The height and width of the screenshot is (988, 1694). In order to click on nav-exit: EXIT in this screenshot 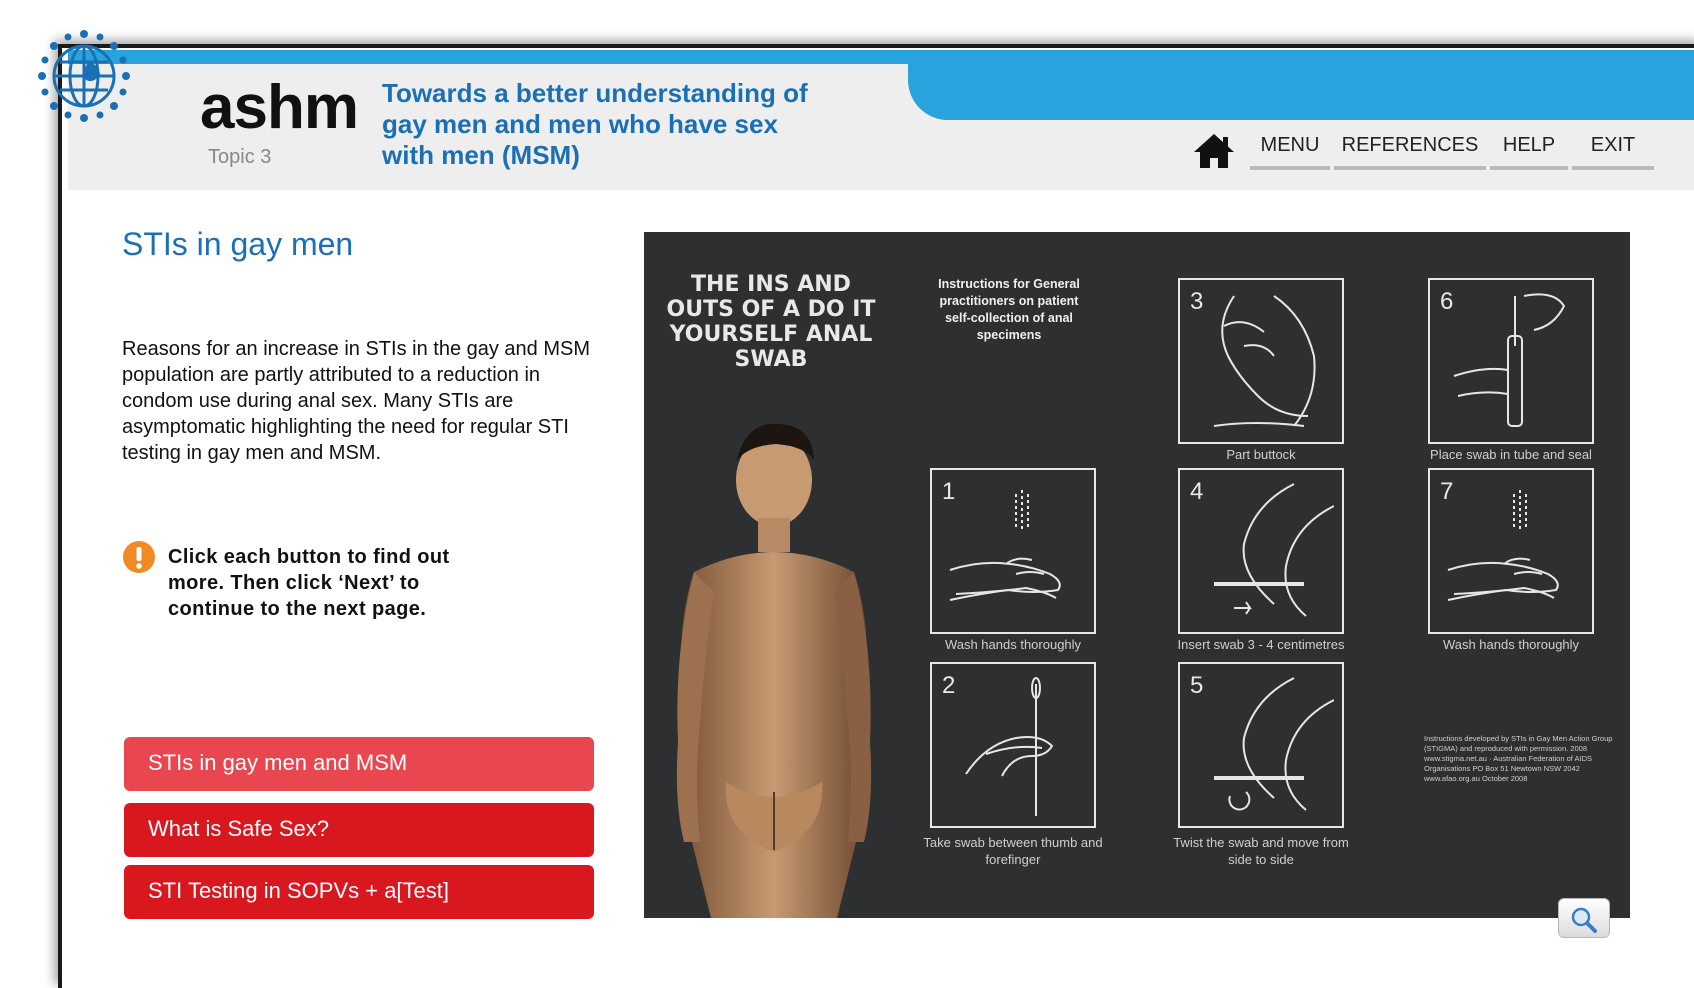, I will do `click(1613, 151)`.